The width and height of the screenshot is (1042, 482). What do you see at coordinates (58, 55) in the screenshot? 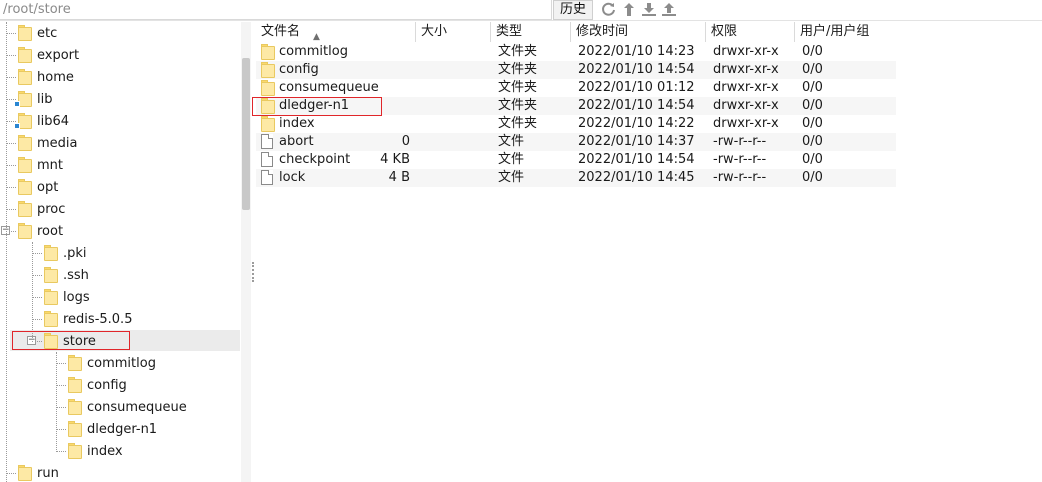
I see `tree-item-label: export` at bounding box center [58, 55].